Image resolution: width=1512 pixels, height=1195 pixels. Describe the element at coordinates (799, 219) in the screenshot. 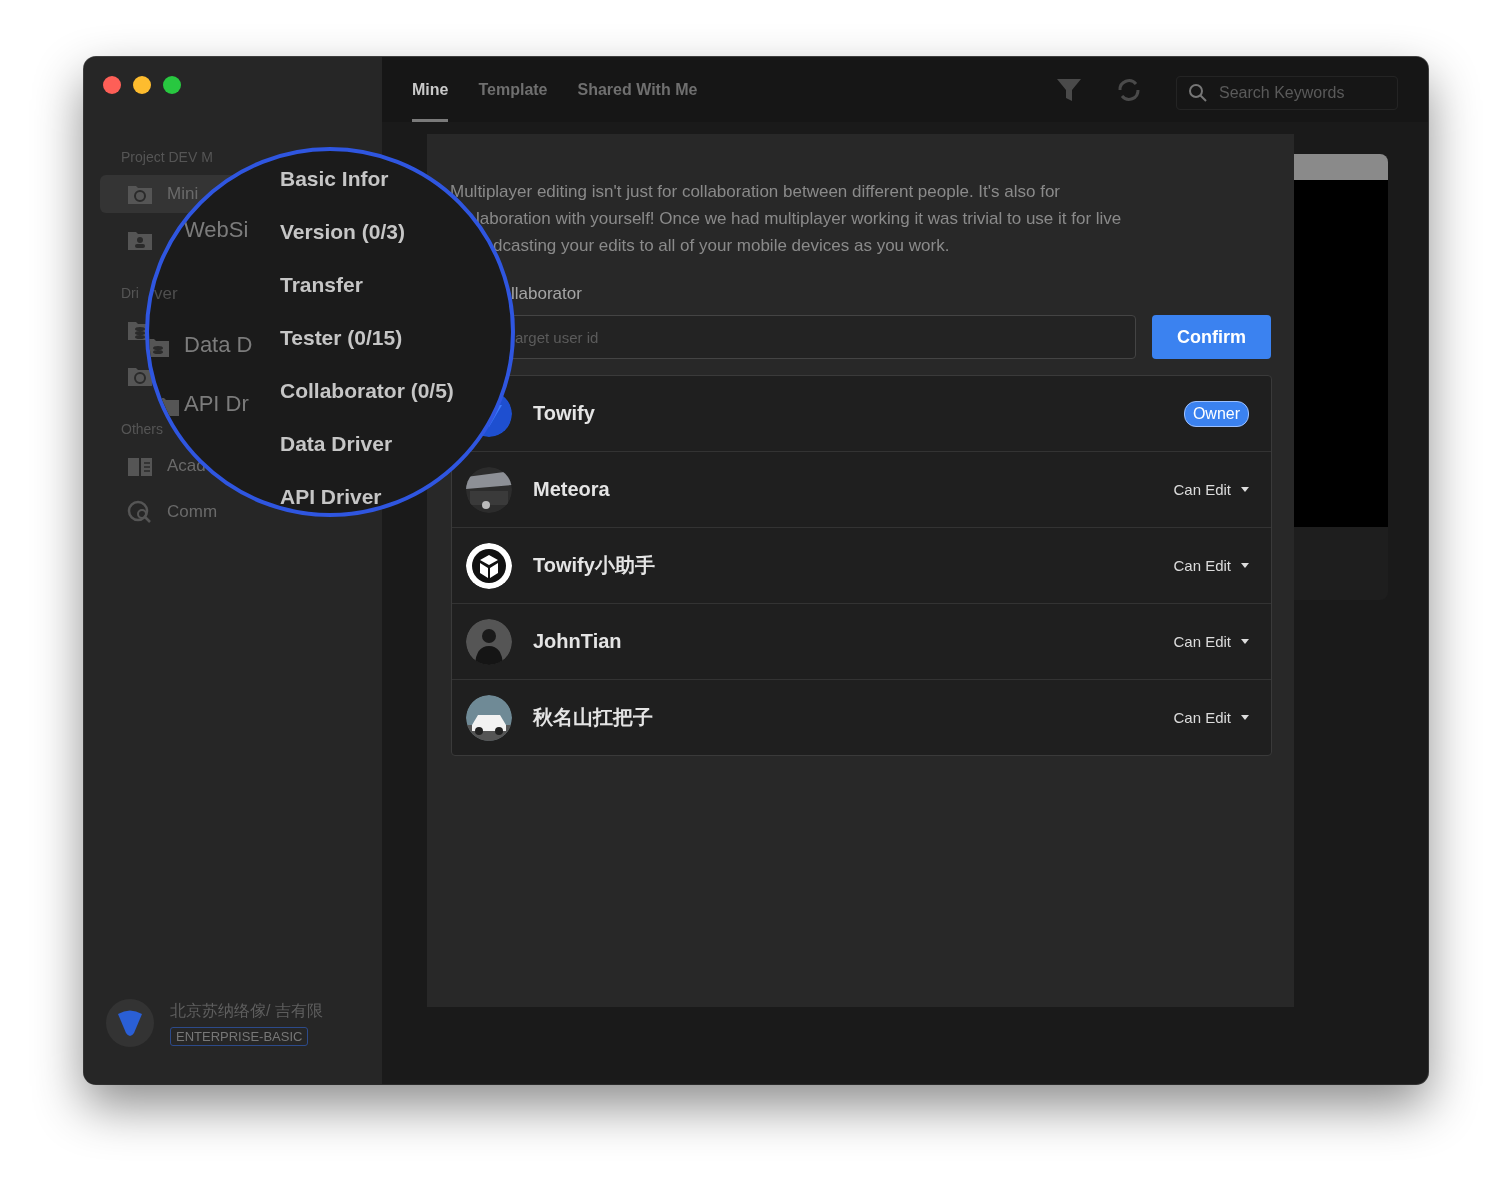

I see `description-text: laboration with yourself! Once we had multiplayer working it was trivial to use it for live` at that location.